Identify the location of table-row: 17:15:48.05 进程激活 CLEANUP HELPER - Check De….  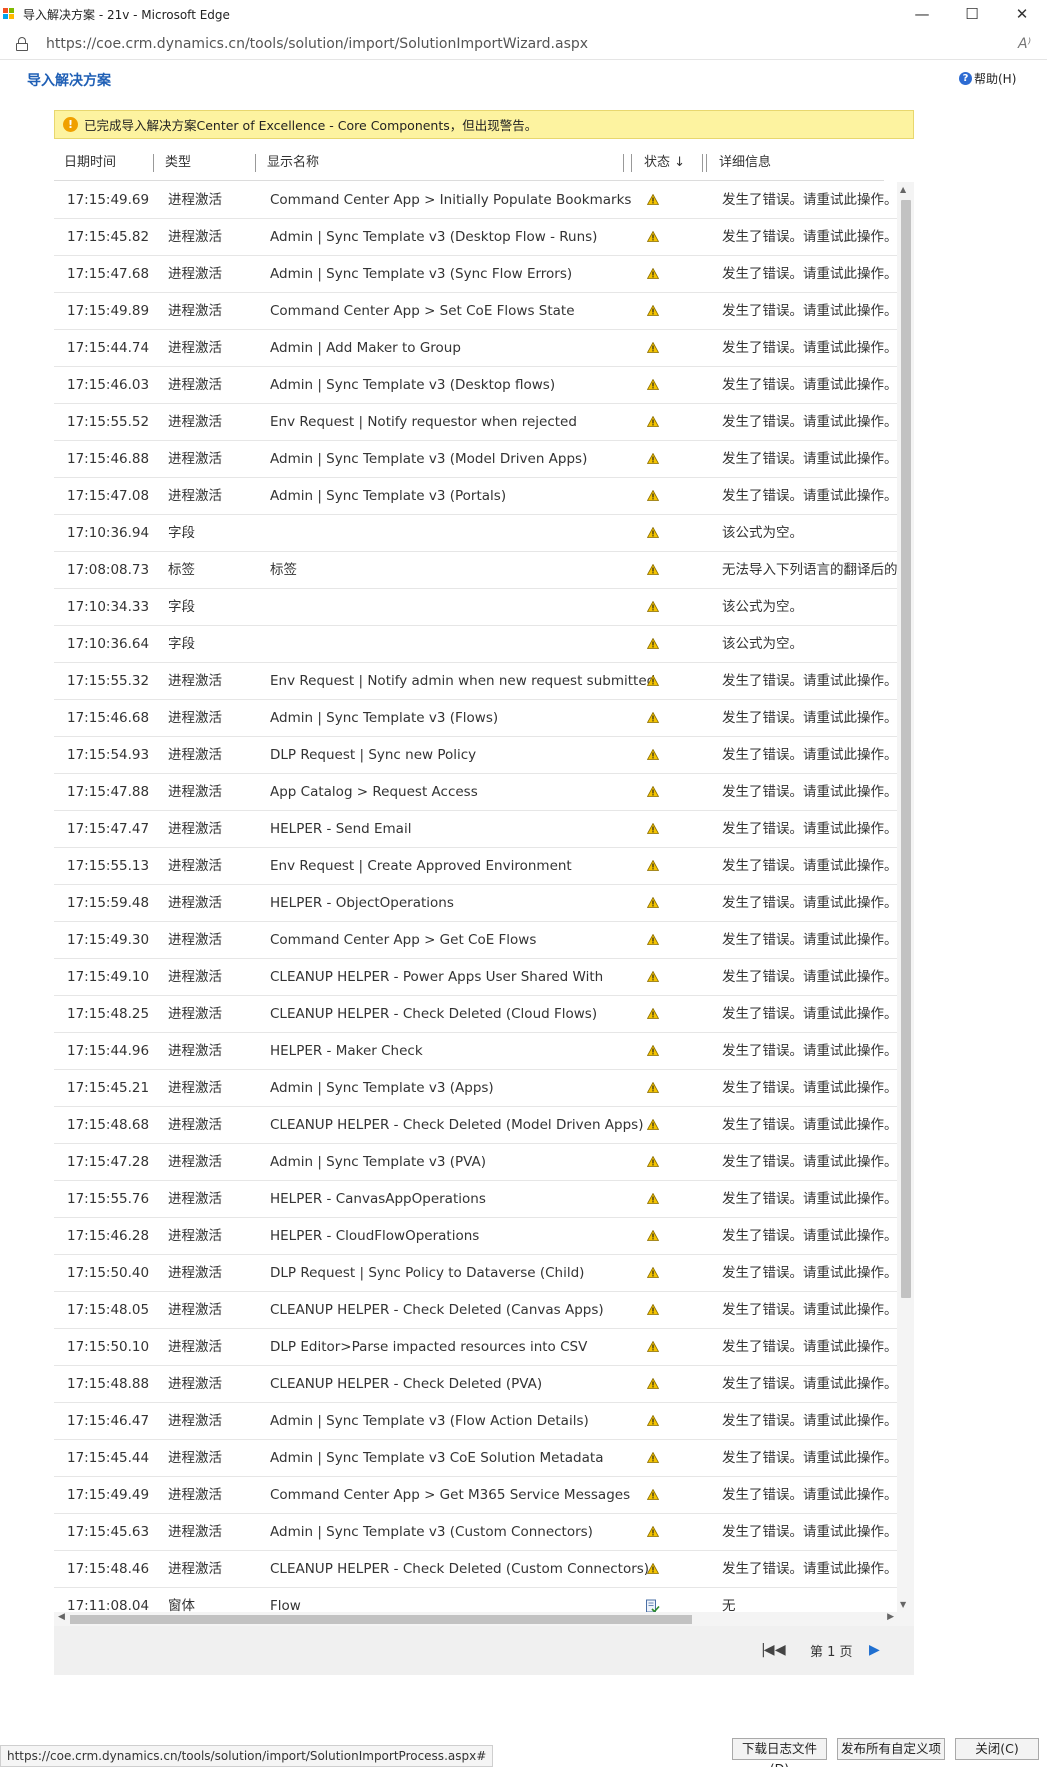
(475, 1310).